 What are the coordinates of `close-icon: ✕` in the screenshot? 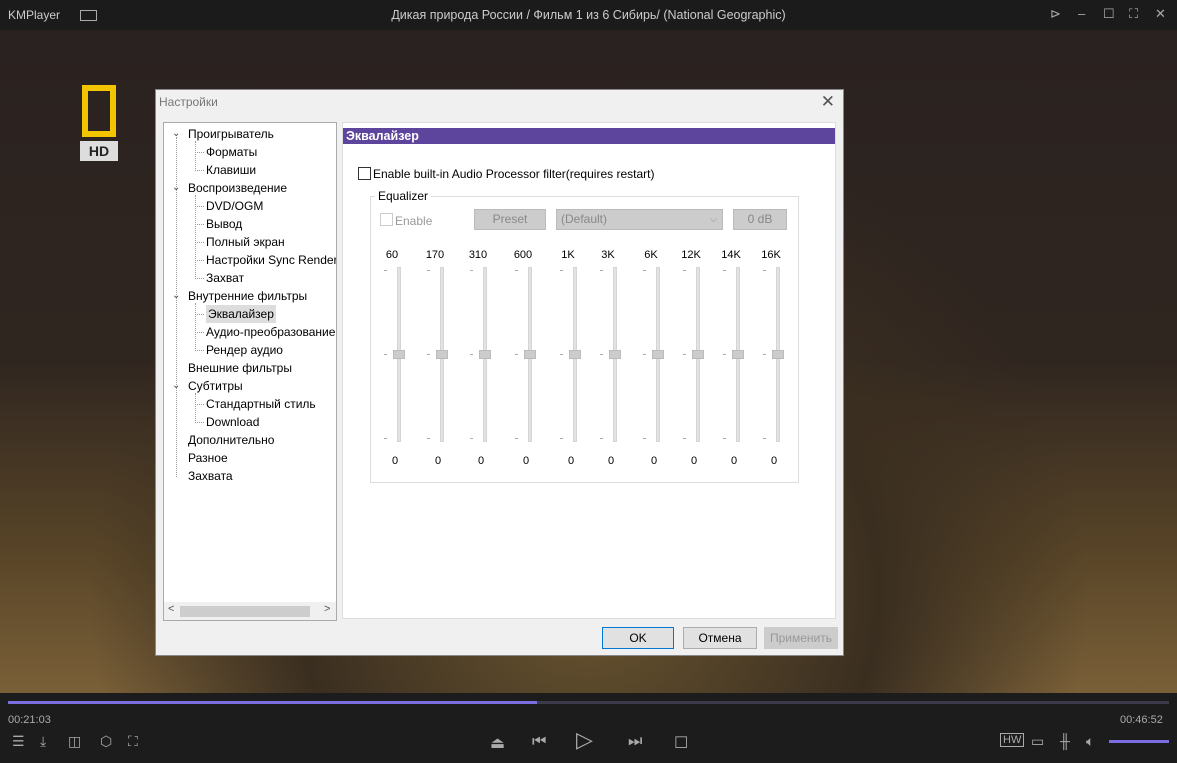 It's located at (1160, 14).